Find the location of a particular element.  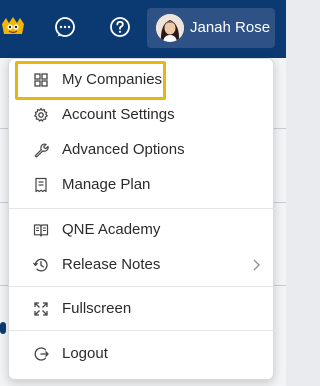

menu-item-label: Manage Plan is located at coordinates (106, 184).